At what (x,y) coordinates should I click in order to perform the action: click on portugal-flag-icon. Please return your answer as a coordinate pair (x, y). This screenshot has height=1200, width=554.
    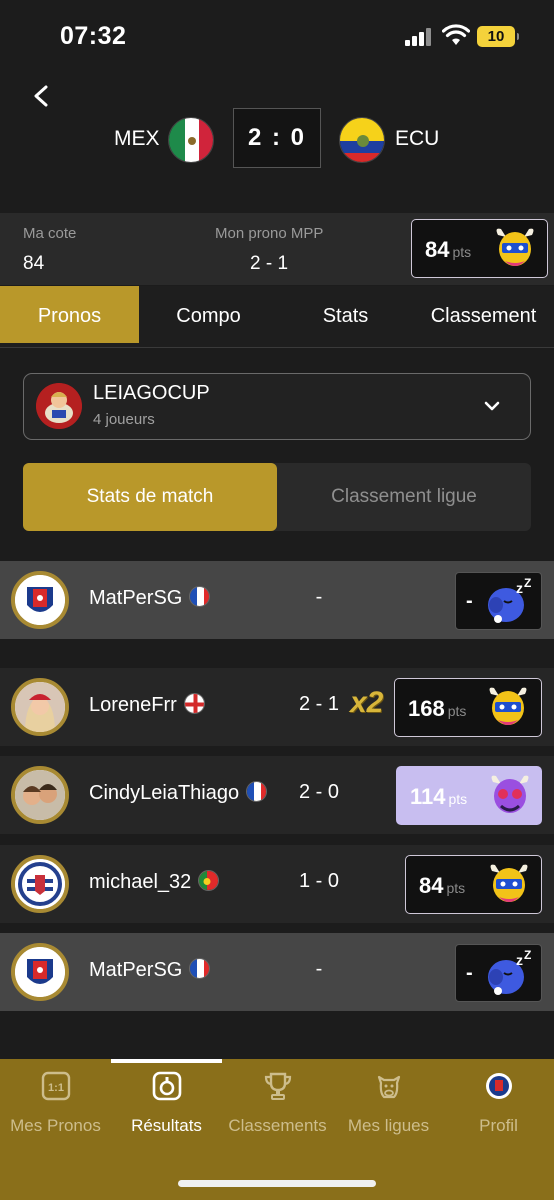
    Looking at the image, I should click on (209, 880).